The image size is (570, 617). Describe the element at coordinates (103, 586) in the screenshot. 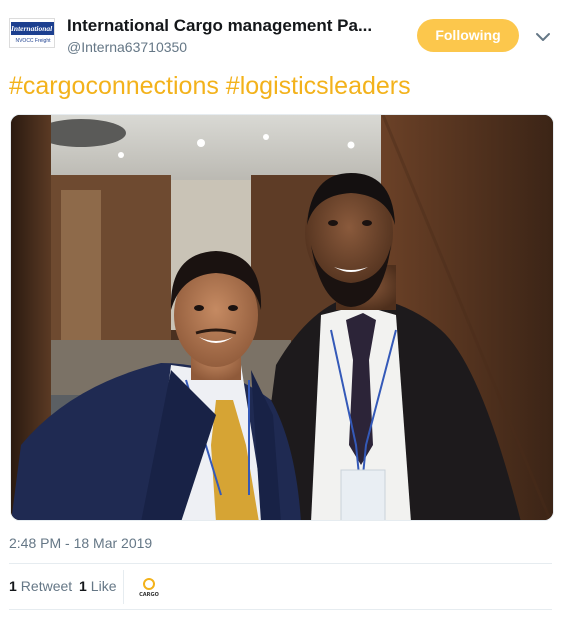

I see `likes-label: Like` at that location.